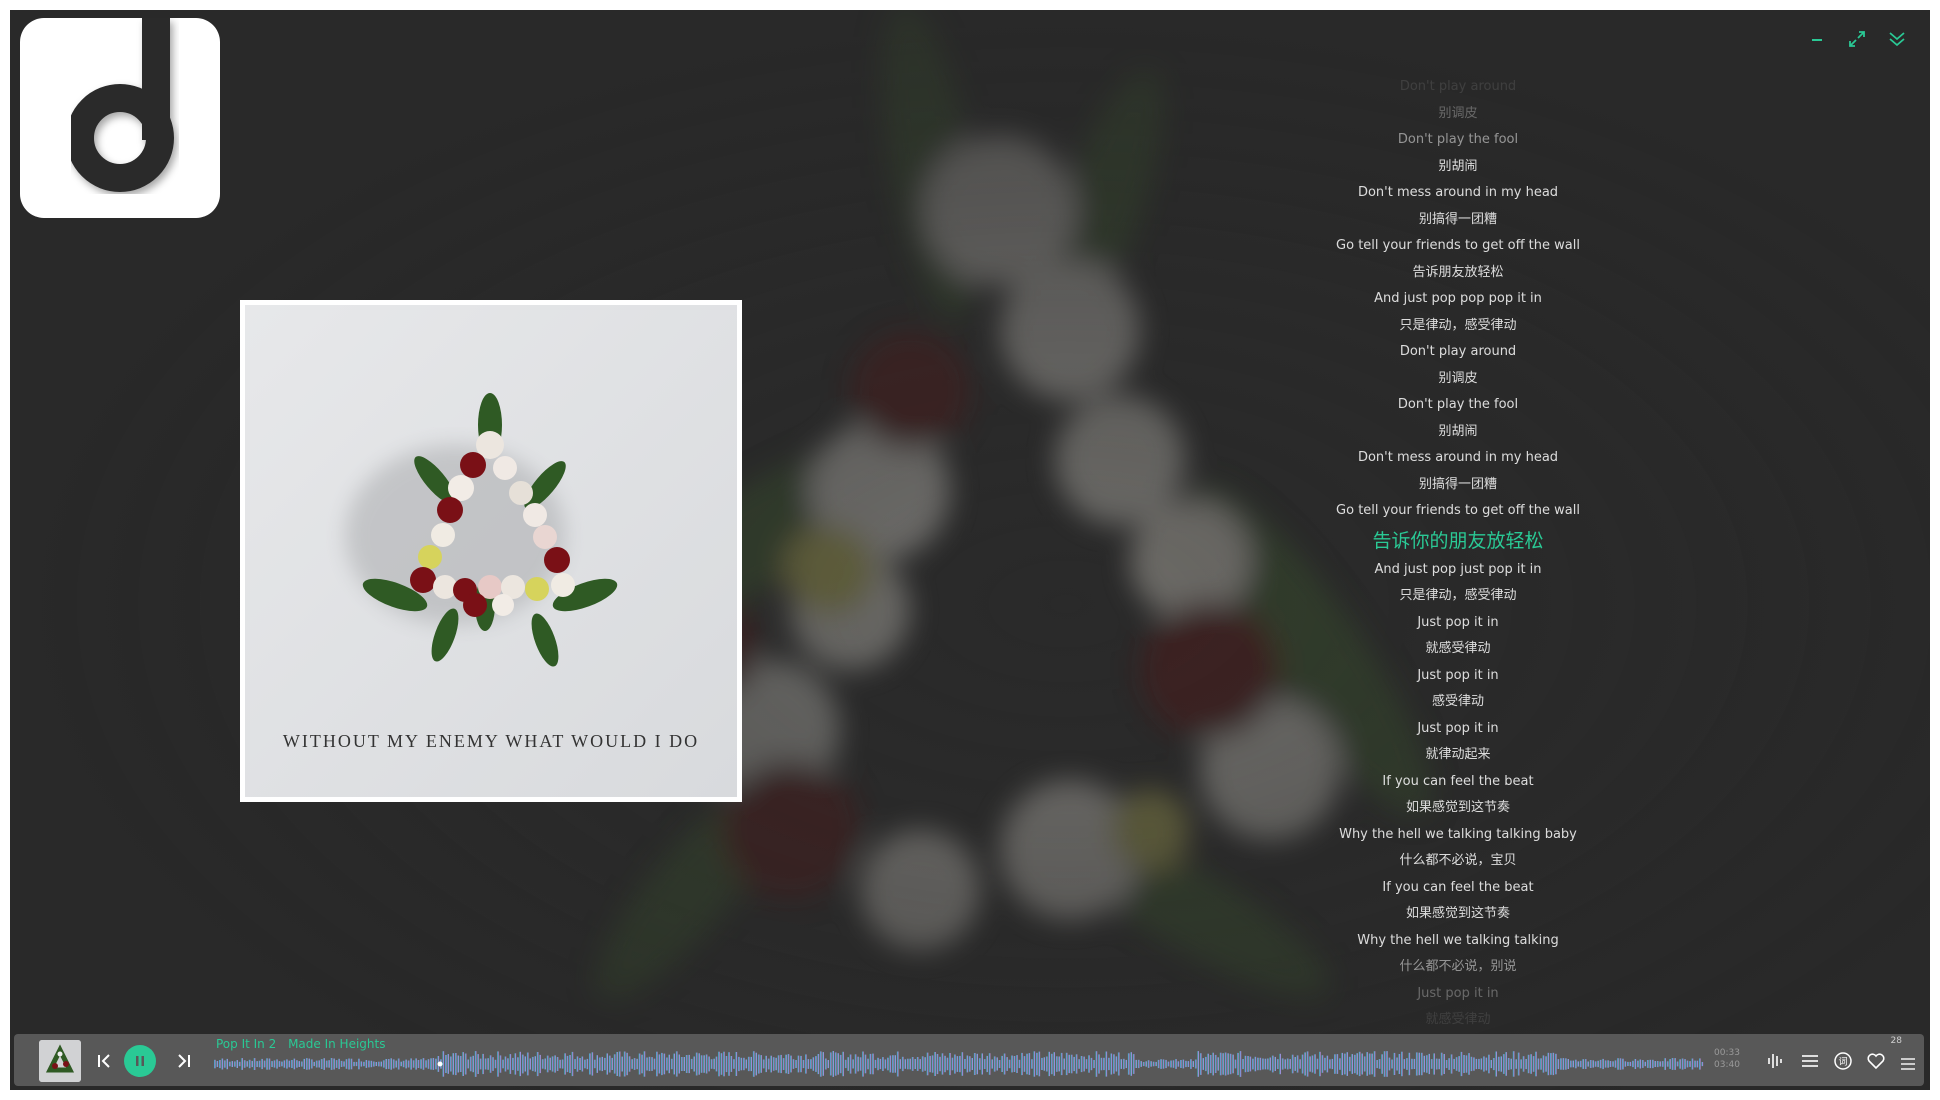  I want to click on lyric-line: 什么都不必说，别说, so click(1458, 967).